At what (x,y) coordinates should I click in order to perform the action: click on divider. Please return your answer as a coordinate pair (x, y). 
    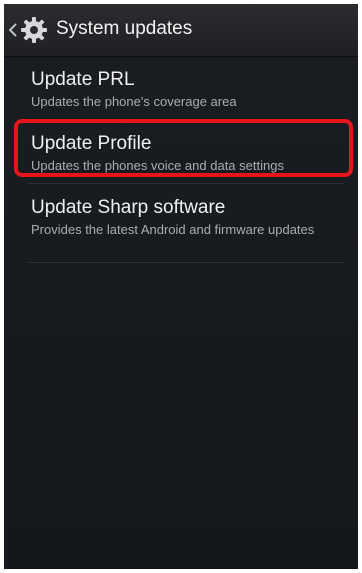
    Looking at the image, I should click on (186, 262).